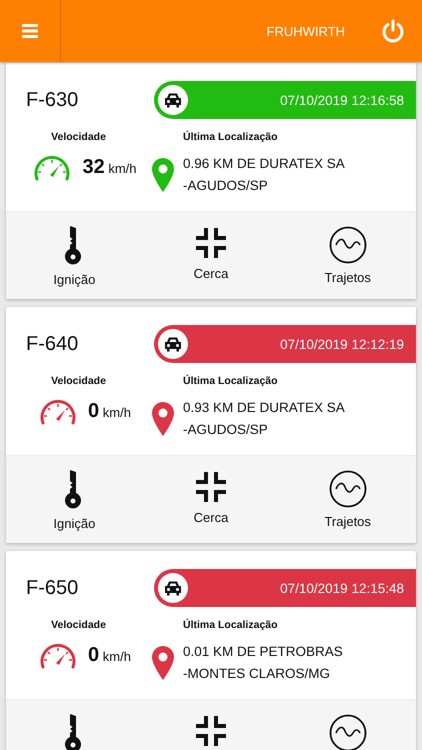 Image resolution: width=422 pixels, height=750 pixels. What do you see at coordinates (109, 167) in the screenshot?
I see `speed-value: 32 km/h` at bounding box center [109, 167].